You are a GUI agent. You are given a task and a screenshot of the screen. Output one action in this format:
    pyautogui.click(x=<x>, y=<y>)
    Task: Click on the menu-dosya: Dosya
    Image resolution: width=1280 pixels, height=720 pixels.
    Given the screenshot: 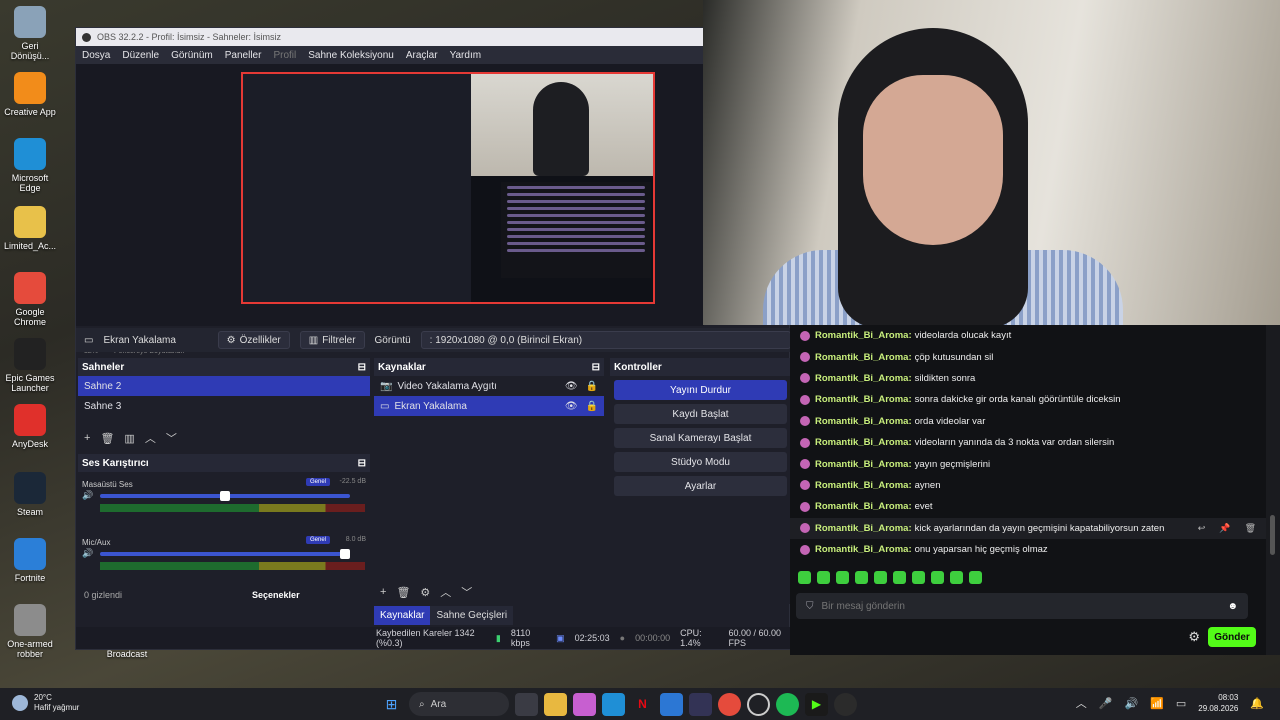 What is the action you would take?
    pyautogui.click(x=96, y=55)
    